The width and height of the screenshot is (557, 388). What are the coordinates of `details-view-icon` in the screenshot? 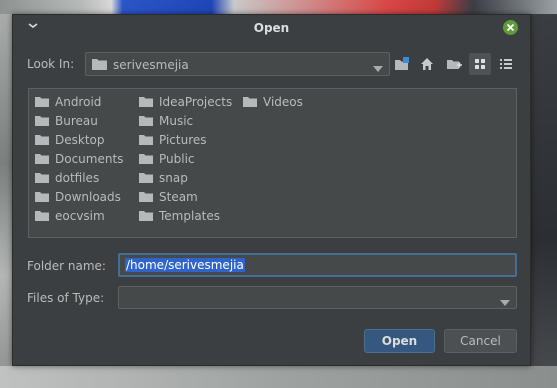 It's located at (506, 64).